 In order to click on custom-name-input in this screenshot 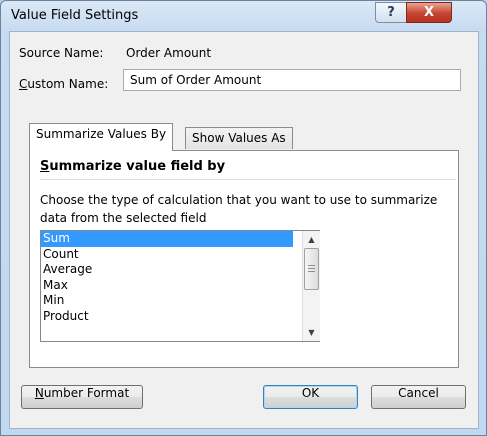, I will do `click(292, 80)`.